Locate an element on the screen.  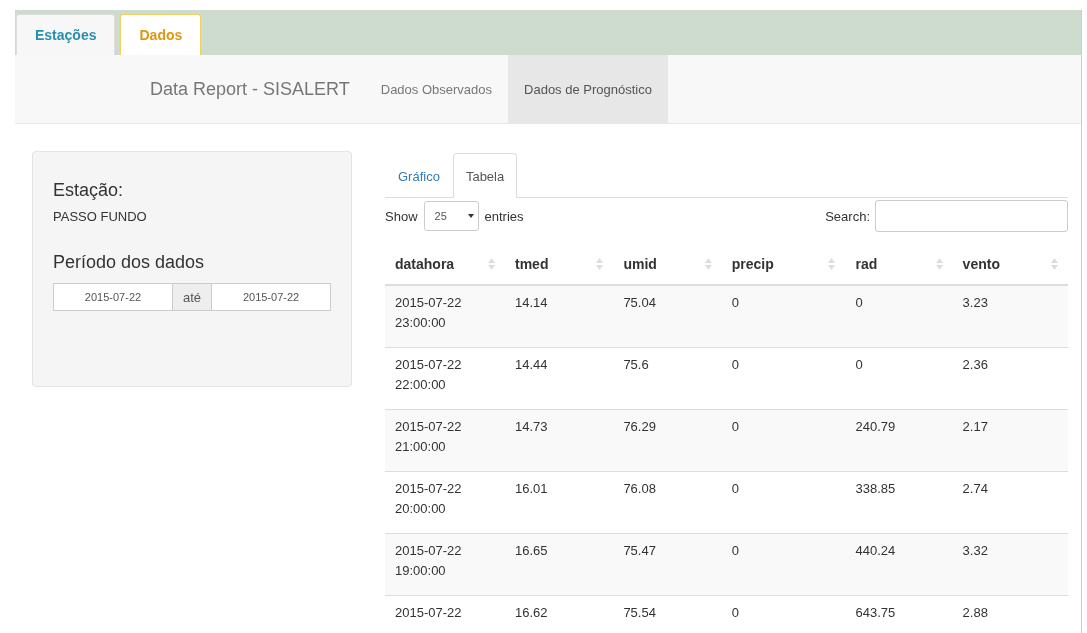
station-name: PASSO FUNDO is located at coordinates (100, 216).